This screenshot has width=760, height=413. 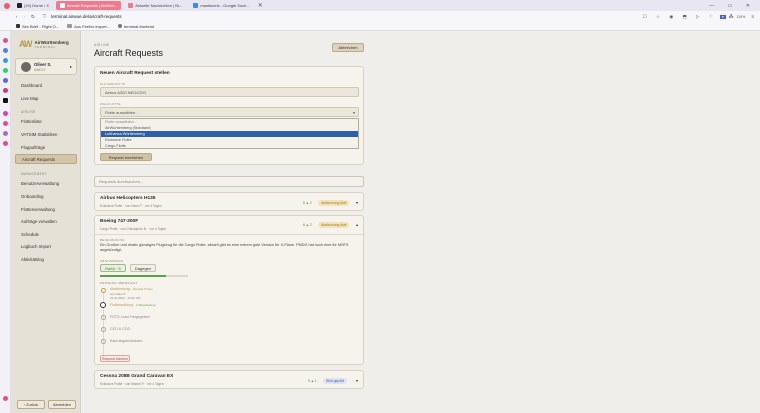 What do you see at coordinates (44, 44) in the screenshot?
I see `logo: AW AirWürttemberg TERMINAL` at bounding box center [44, 44].